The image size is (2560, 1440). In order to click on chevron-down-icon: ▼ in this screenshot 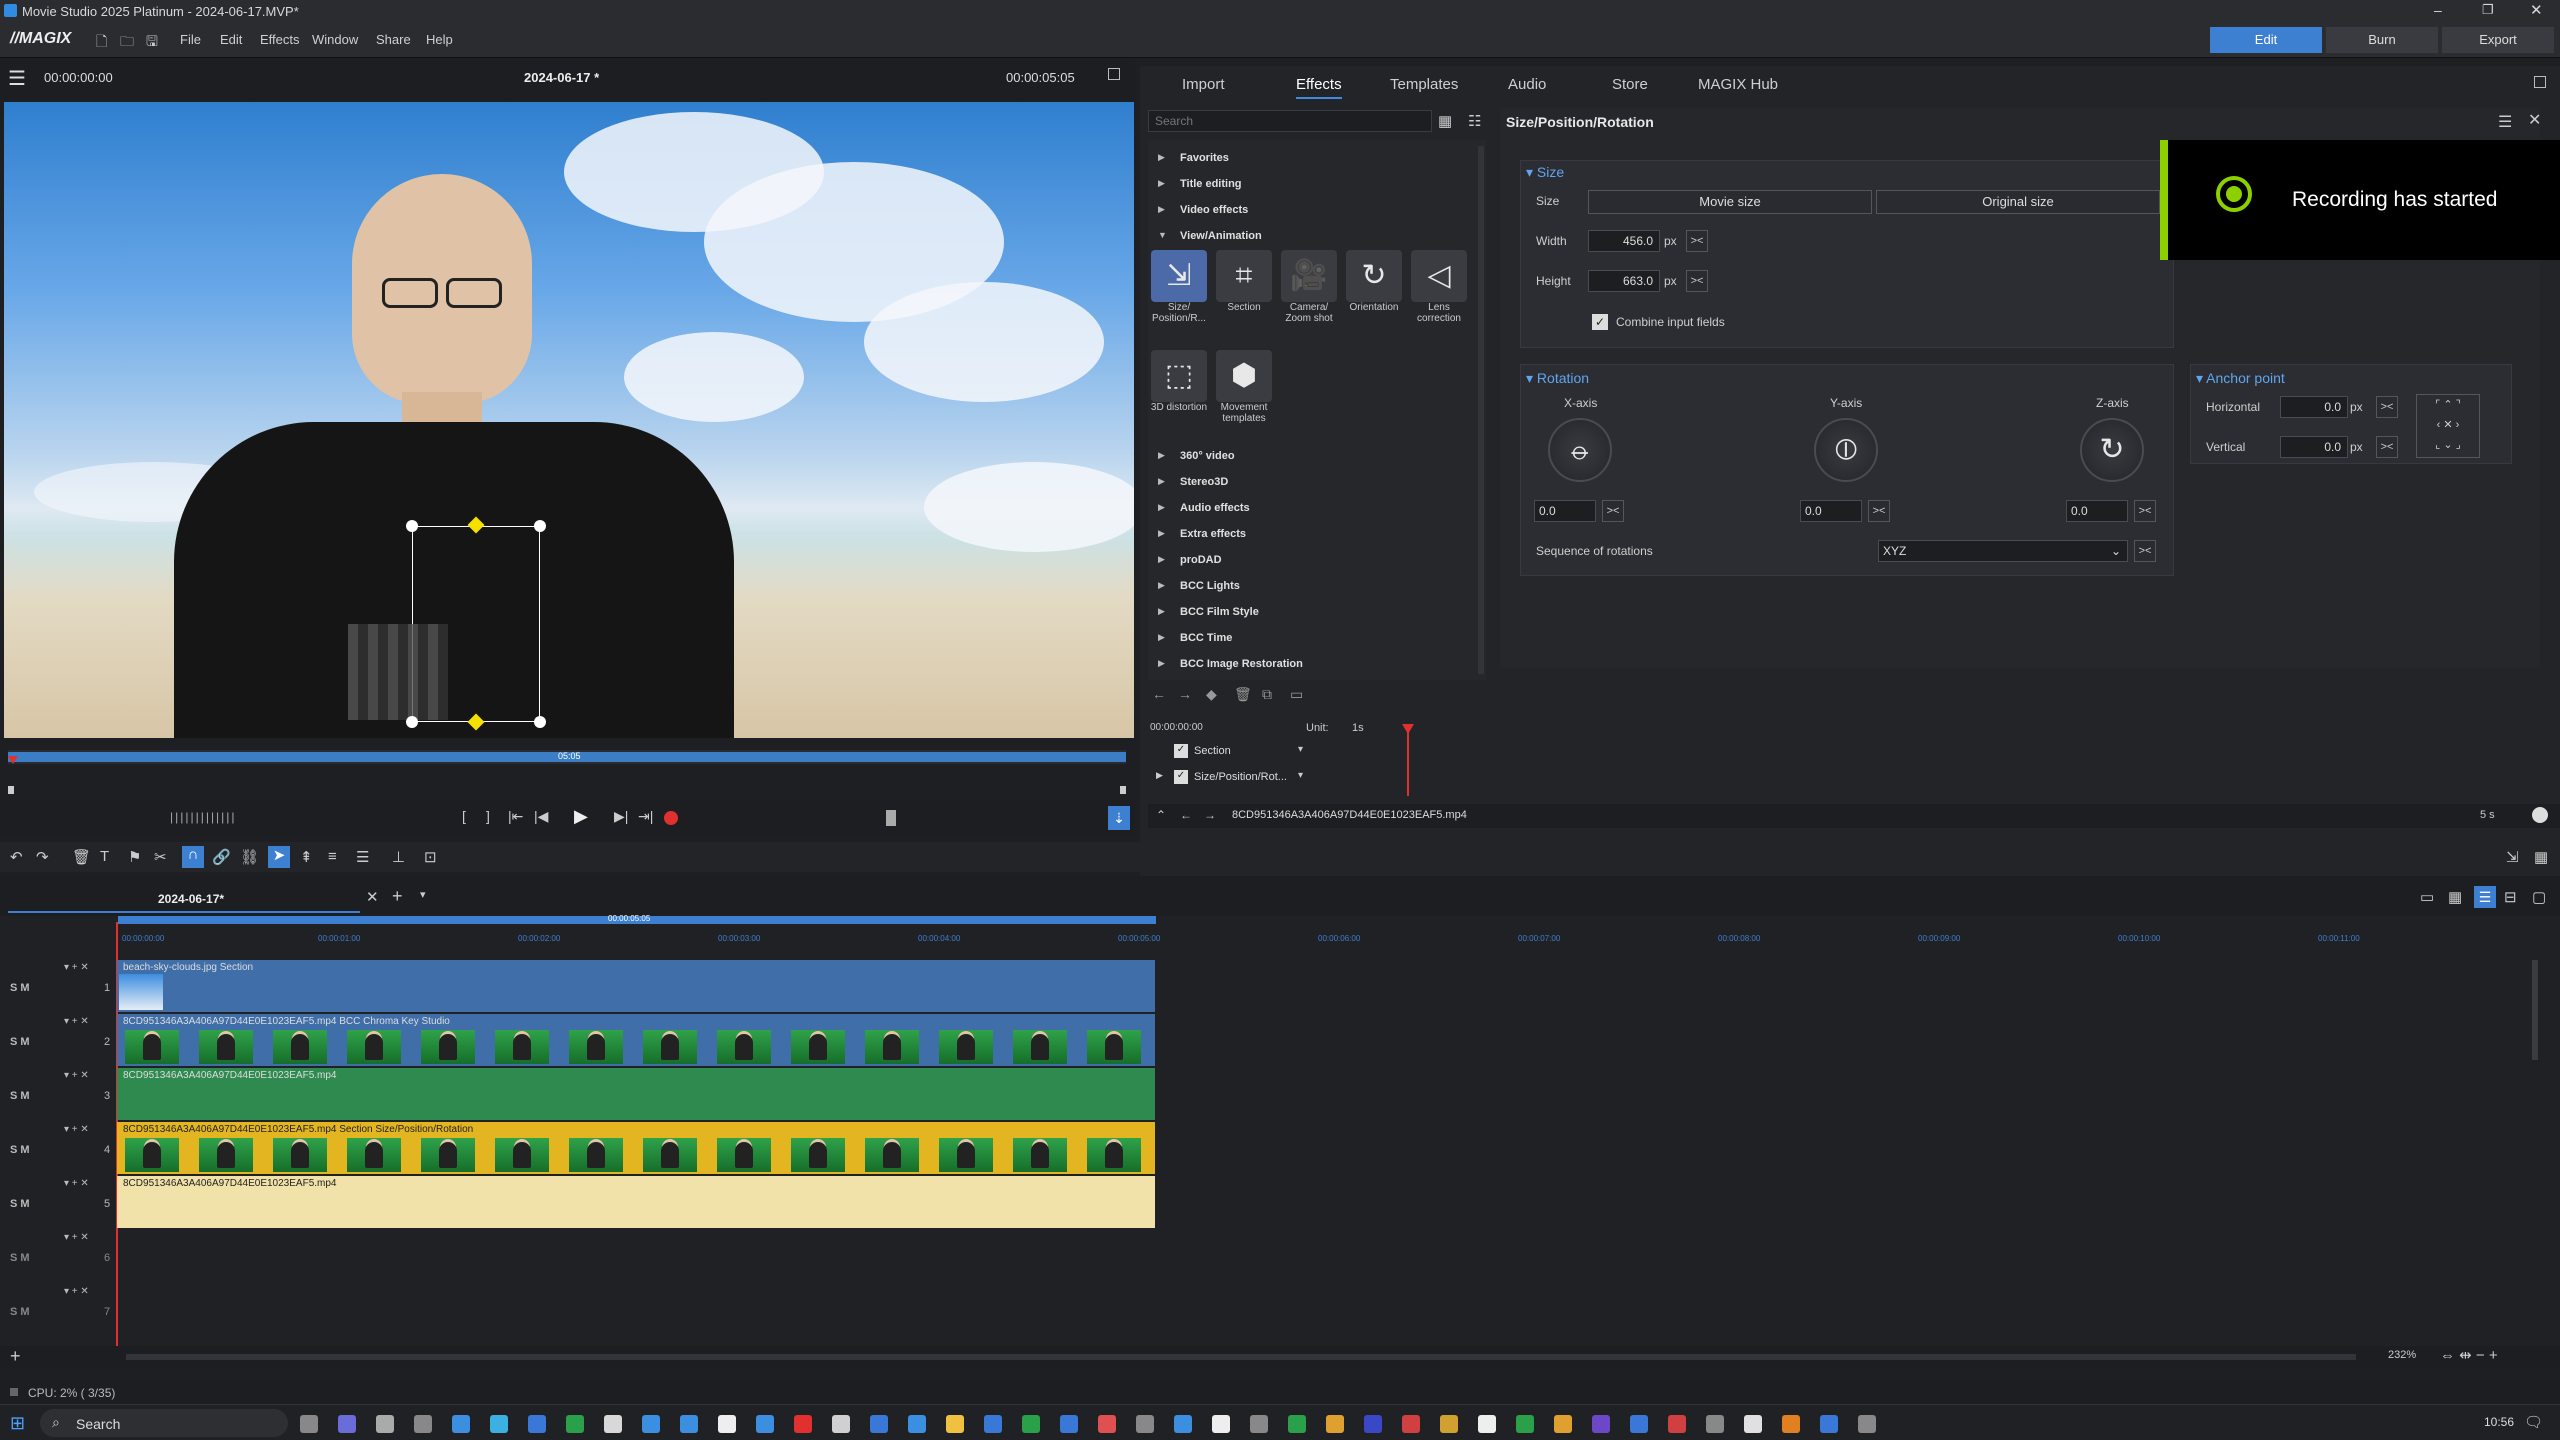, I will do `click(1162, 235)`.